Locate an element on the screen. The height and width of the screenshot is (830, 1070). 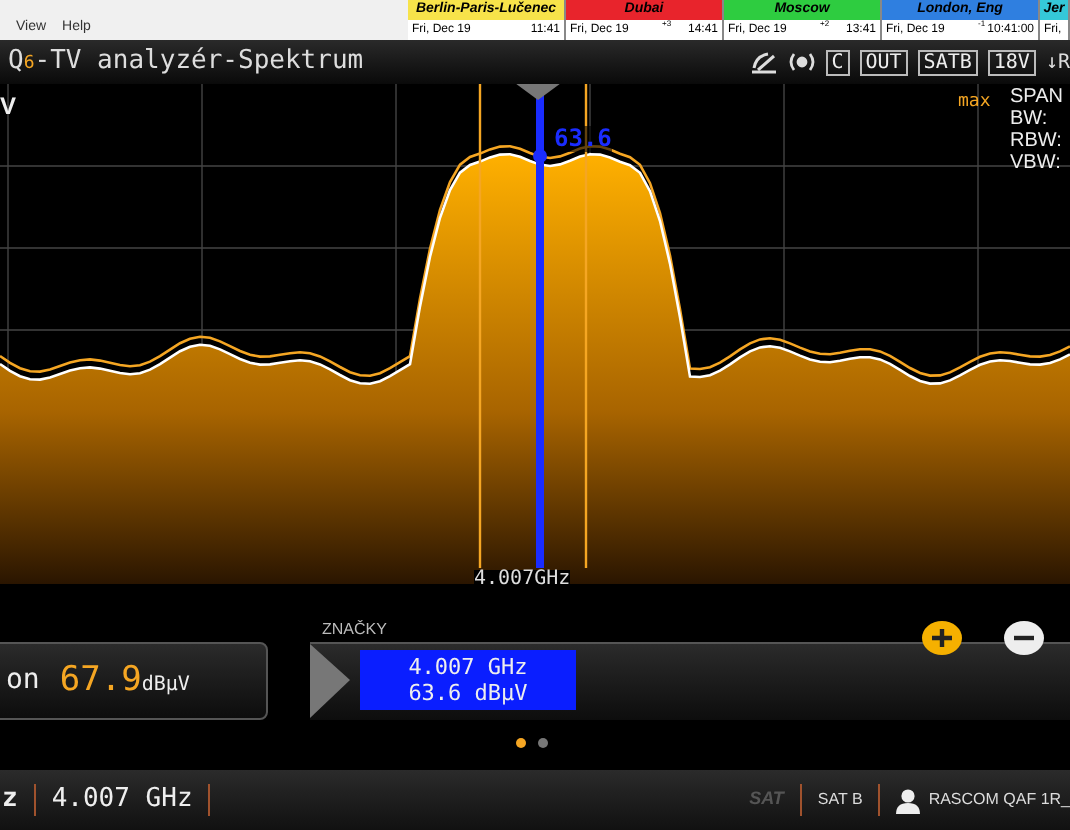
marker-point is located at coordinates (540, 156).